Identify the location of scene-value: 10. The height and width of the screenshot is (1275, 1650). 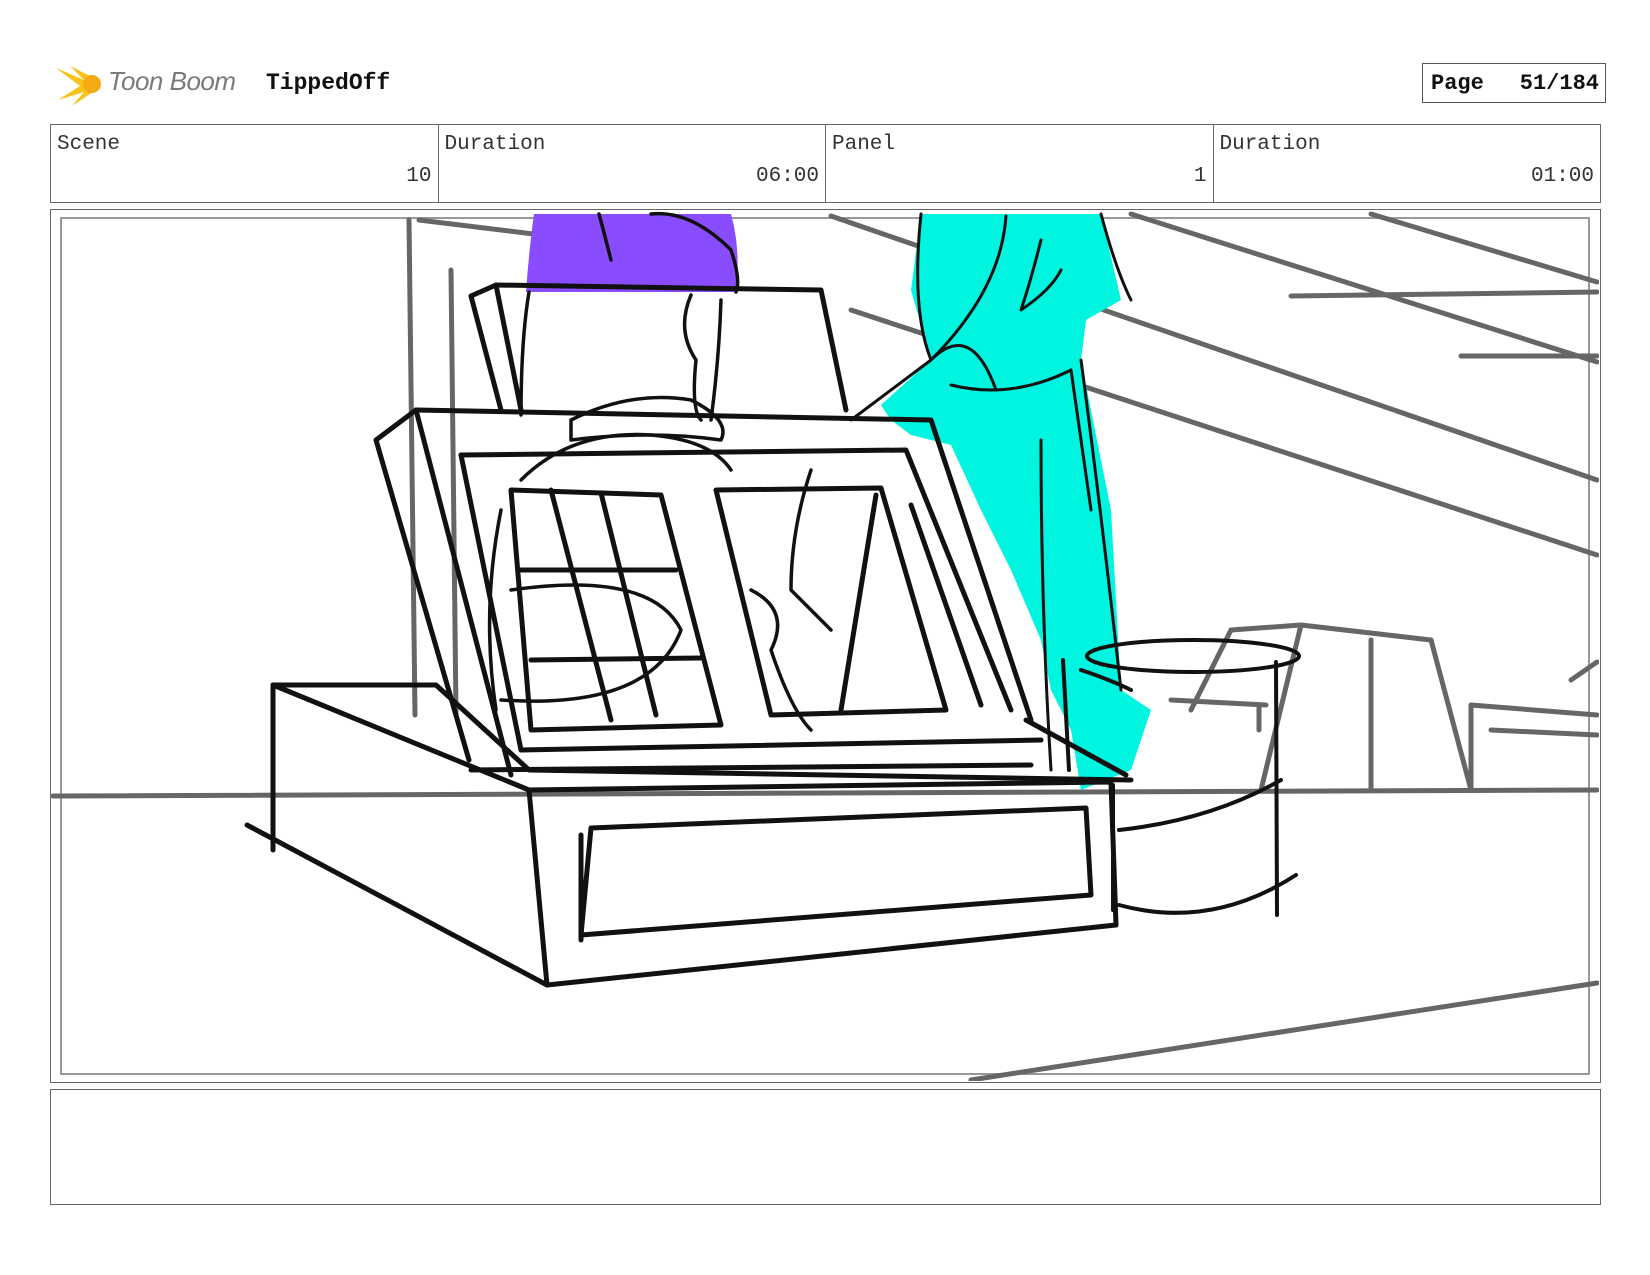
(419, 176).